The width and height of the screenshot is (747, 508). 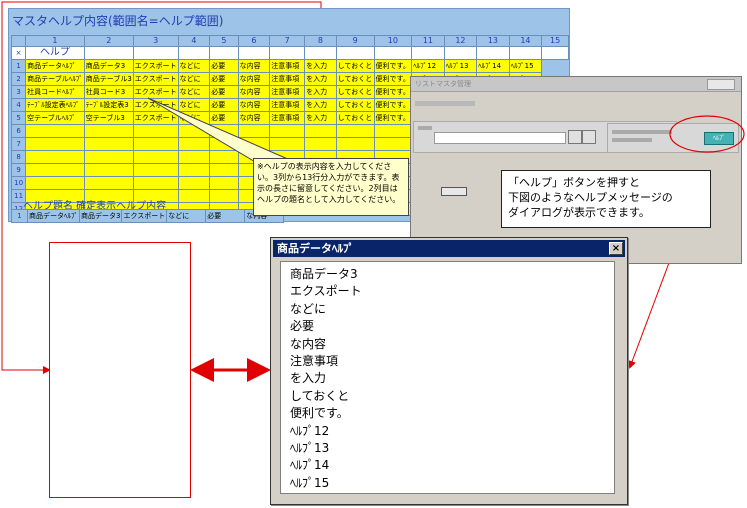 I want to click on note-line-3: ダイアログが表示できます。, so click(x=579, y=212).